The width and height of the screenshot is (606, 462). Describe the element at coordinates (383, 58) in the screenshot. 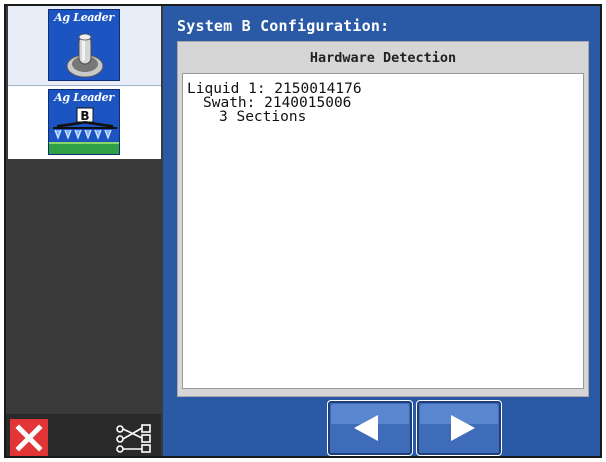

I see `section-heading: Hardware Detection` at that location.